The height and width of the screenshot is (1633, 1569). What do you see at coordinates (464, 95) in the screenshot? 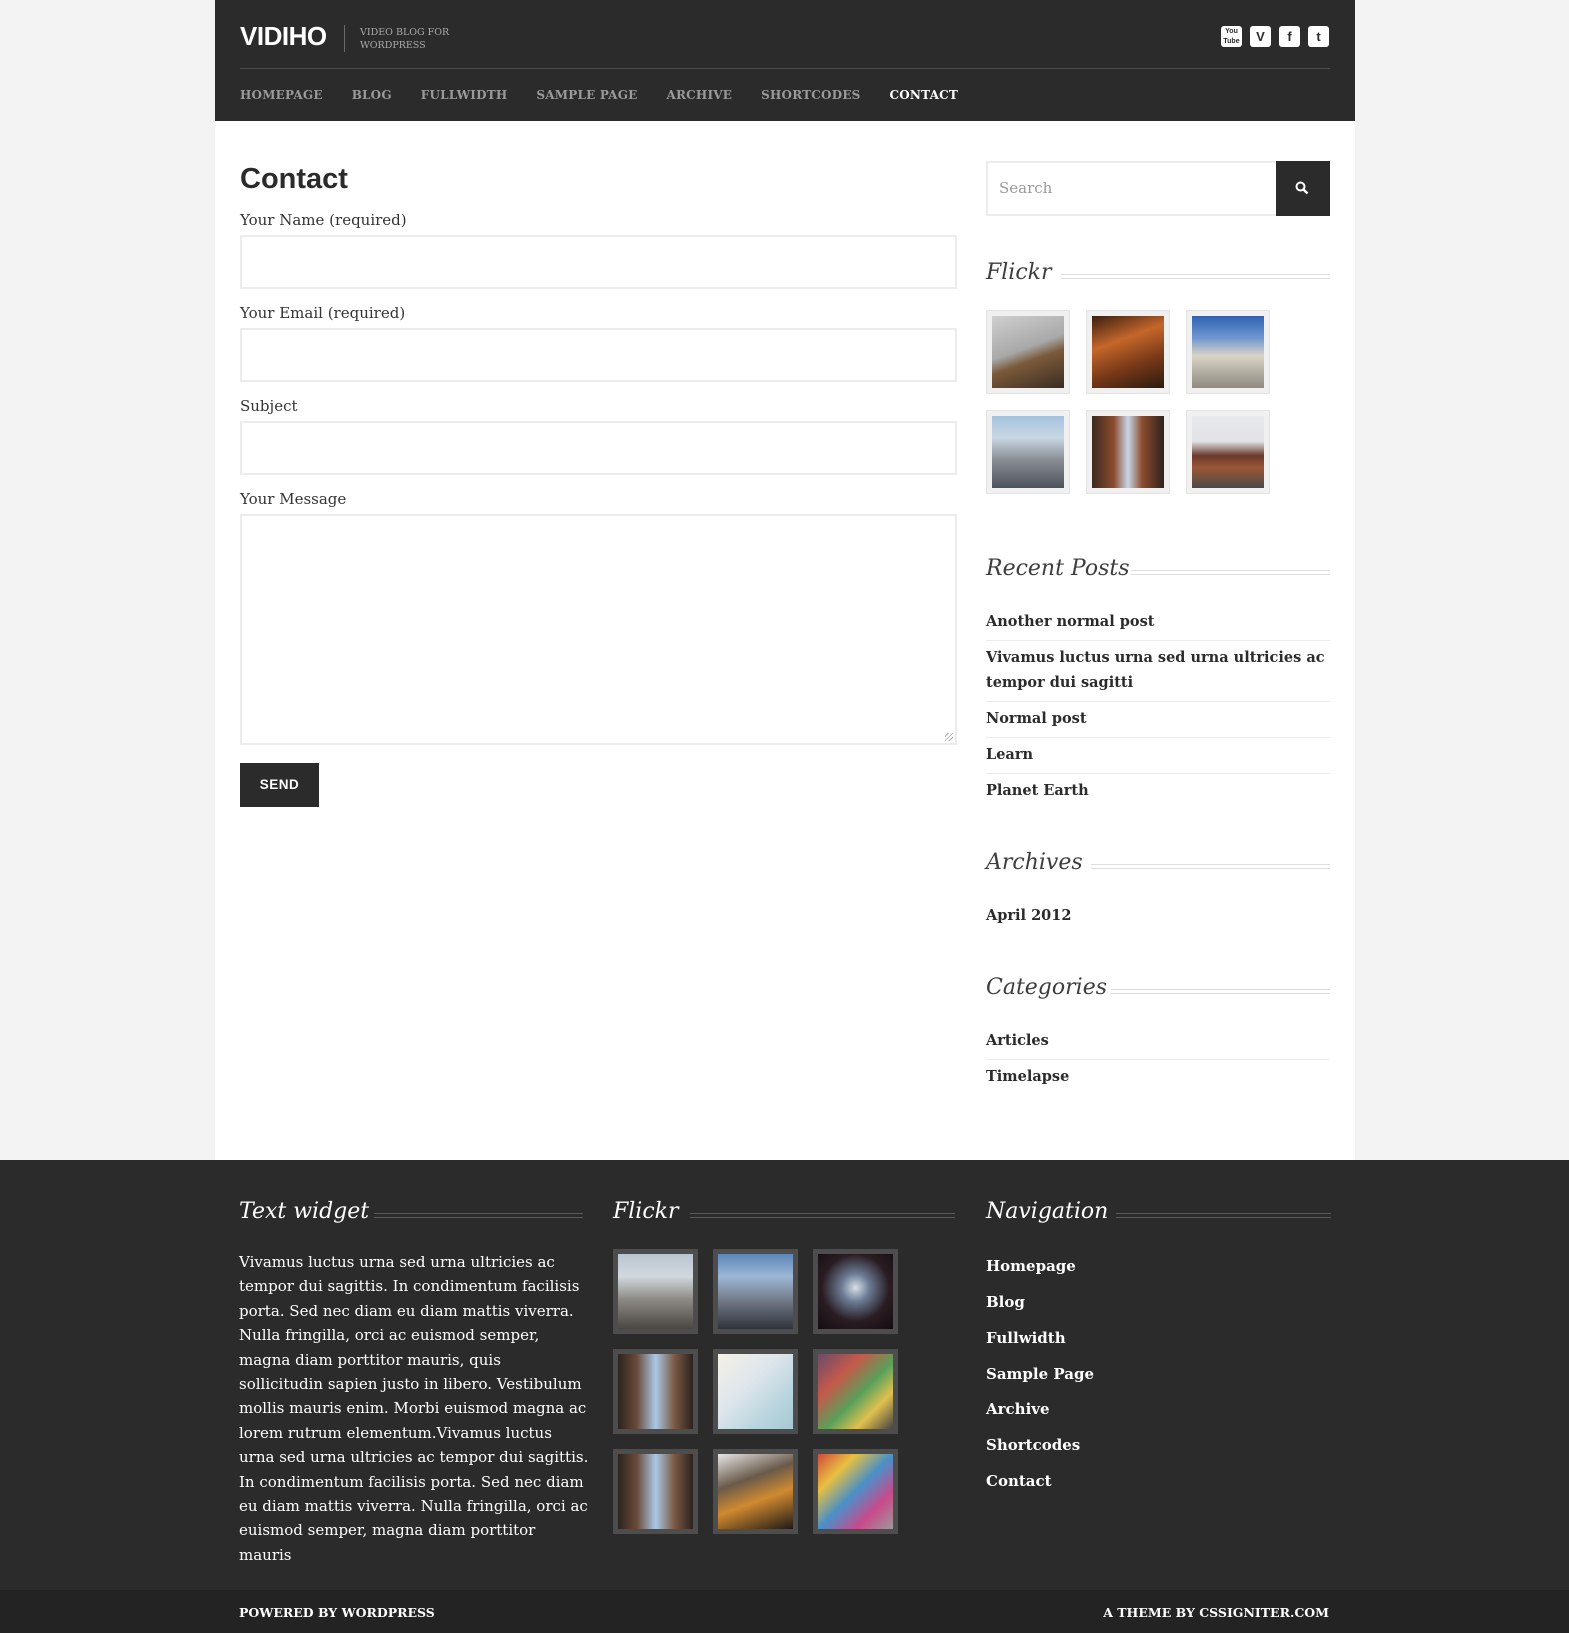
I see `nav-item-fullwidth: FULLWIDTH` at bounding box center [464, 95].